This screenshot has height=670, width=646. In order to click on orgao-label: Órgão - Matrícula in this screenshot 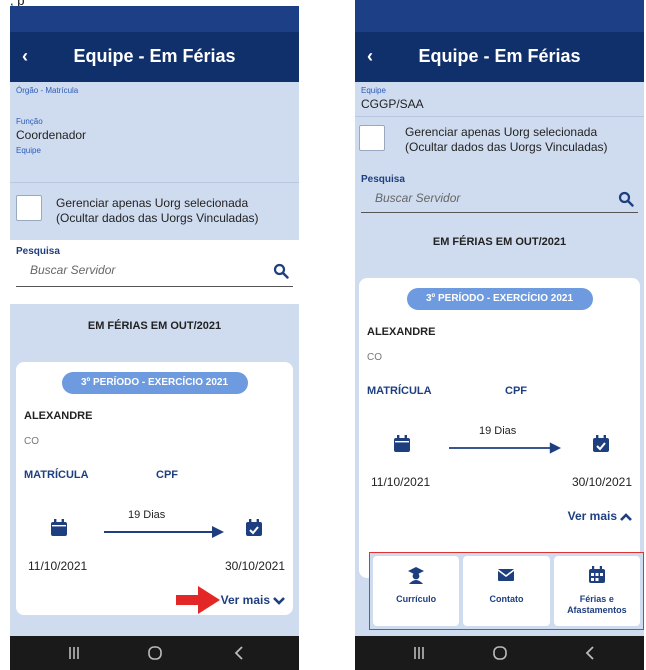, I will do `click(47, 90)`.